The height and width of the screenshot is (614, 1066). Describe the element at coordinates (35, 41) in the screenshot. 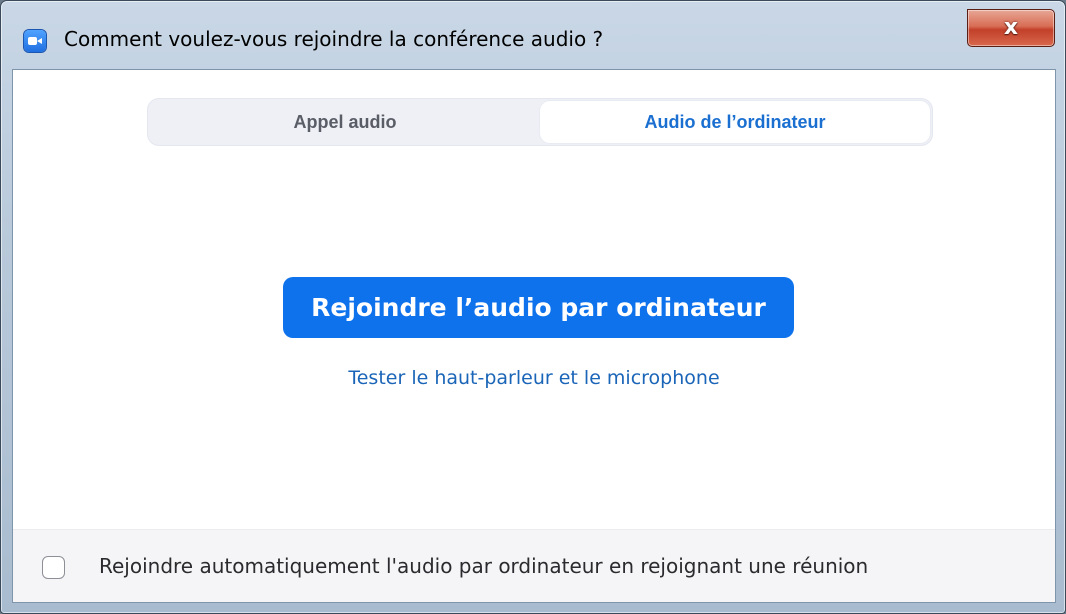

I see `zoom-camera-icon` at that location.